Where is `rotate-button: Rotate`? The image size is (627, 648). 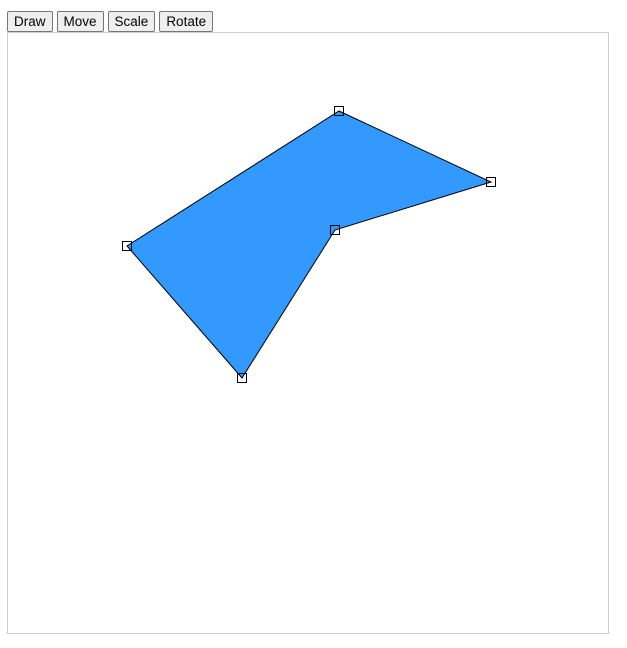
rotate-button: Rotate is located at coordinates (186, 21).